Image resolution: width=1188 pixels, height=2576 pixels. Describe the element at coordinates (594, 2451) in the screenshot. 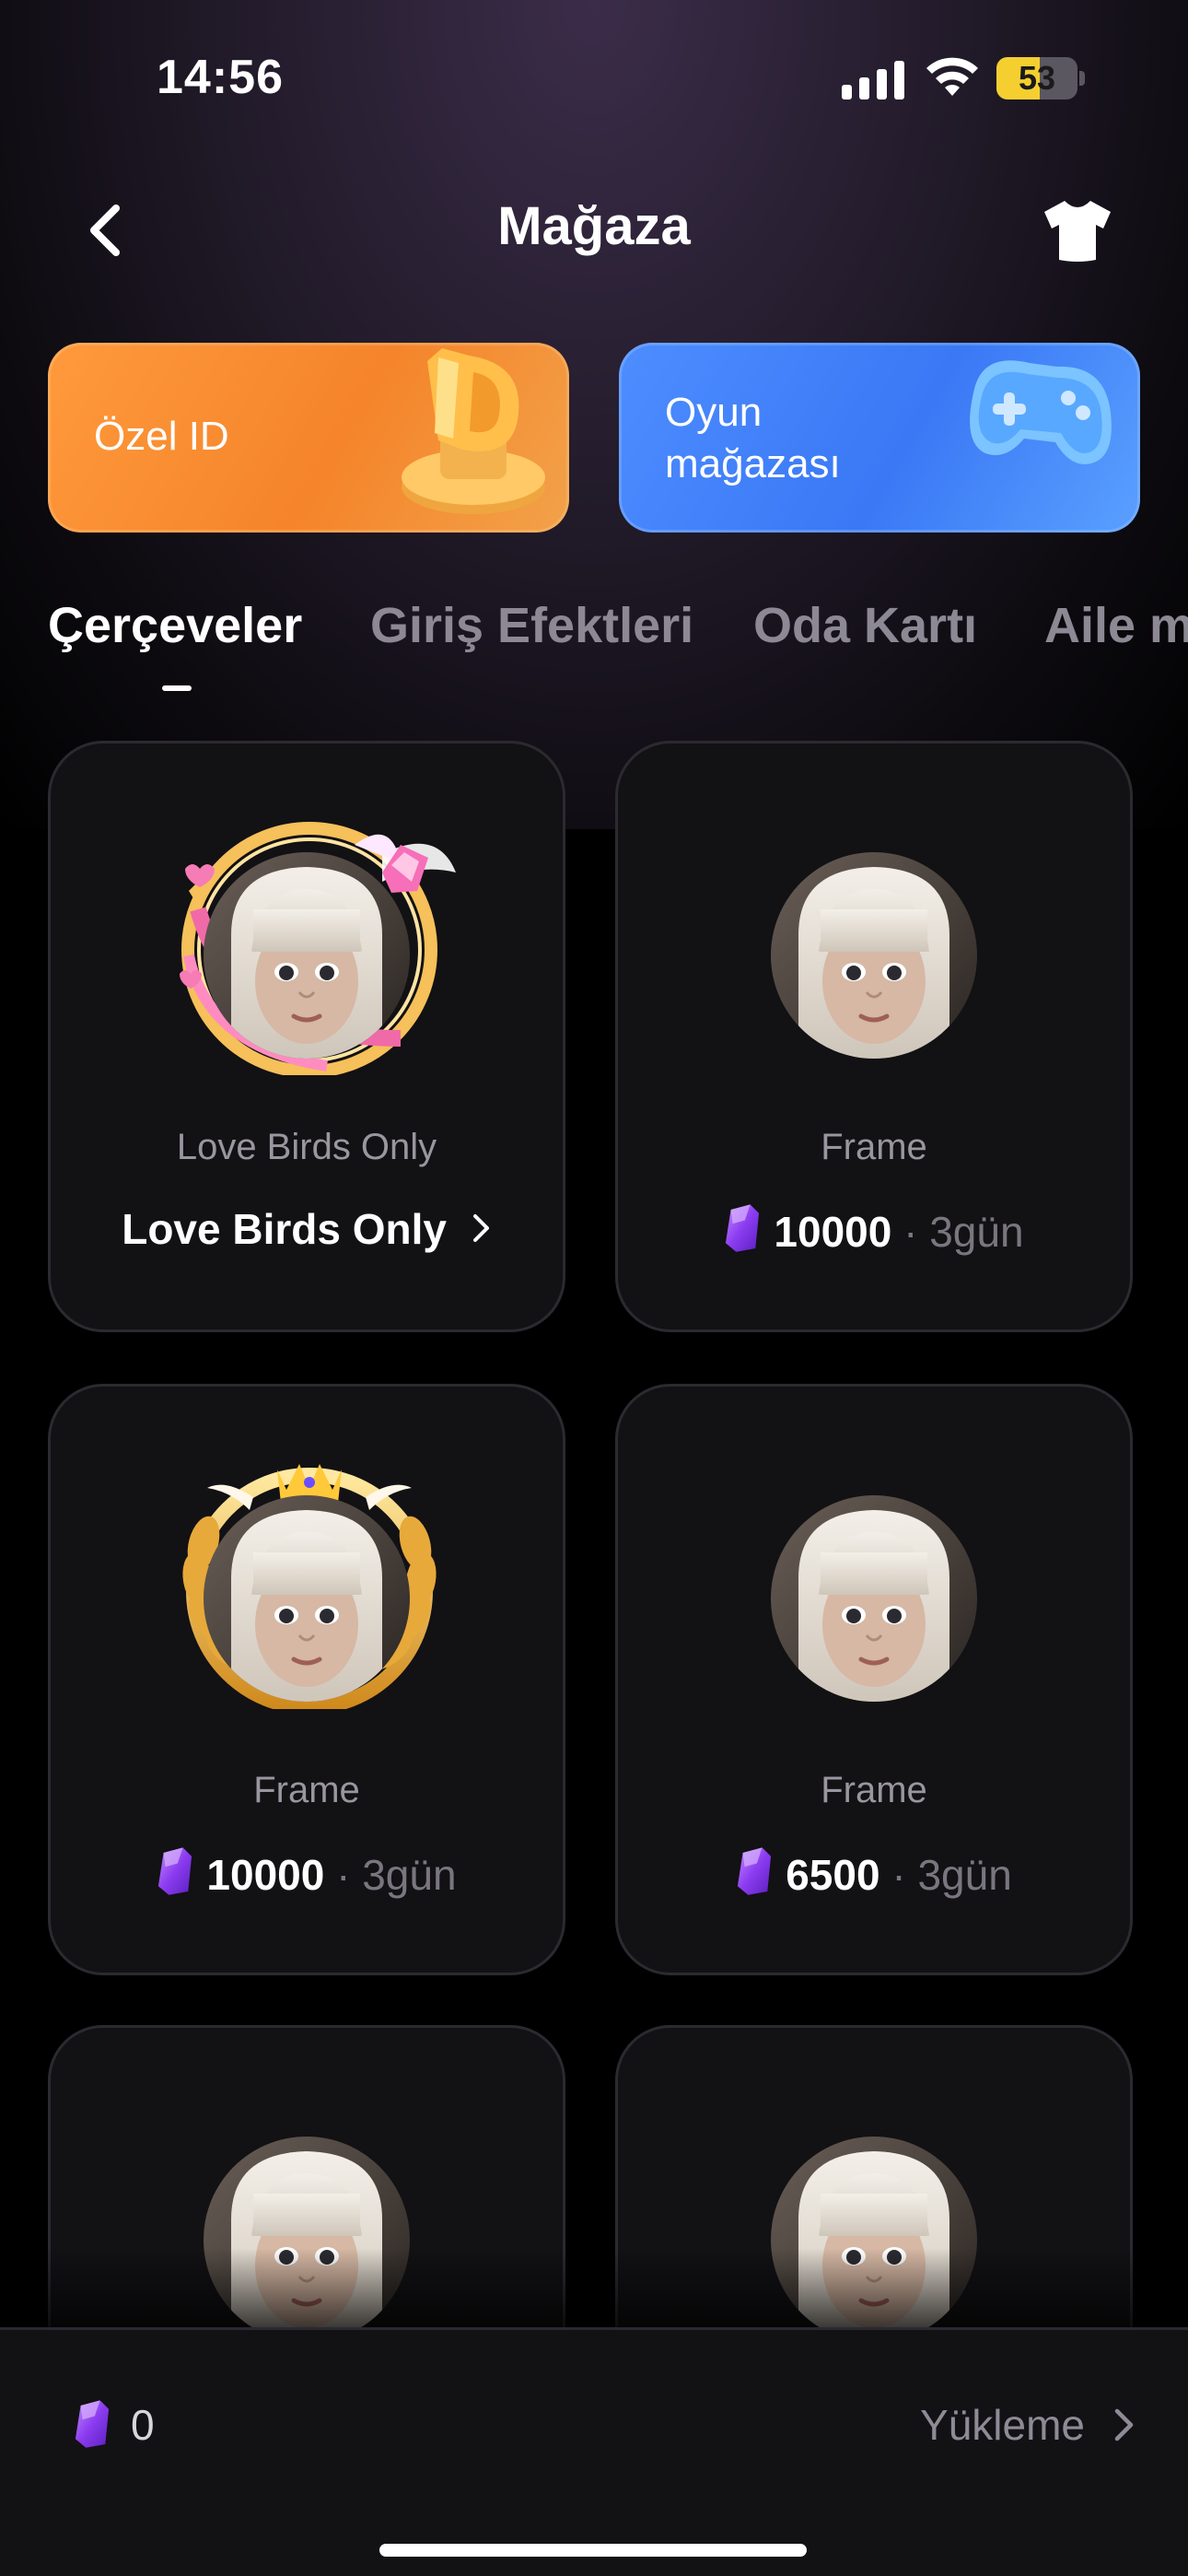

I see `balance-bar: 0 Yükleme` at that location.